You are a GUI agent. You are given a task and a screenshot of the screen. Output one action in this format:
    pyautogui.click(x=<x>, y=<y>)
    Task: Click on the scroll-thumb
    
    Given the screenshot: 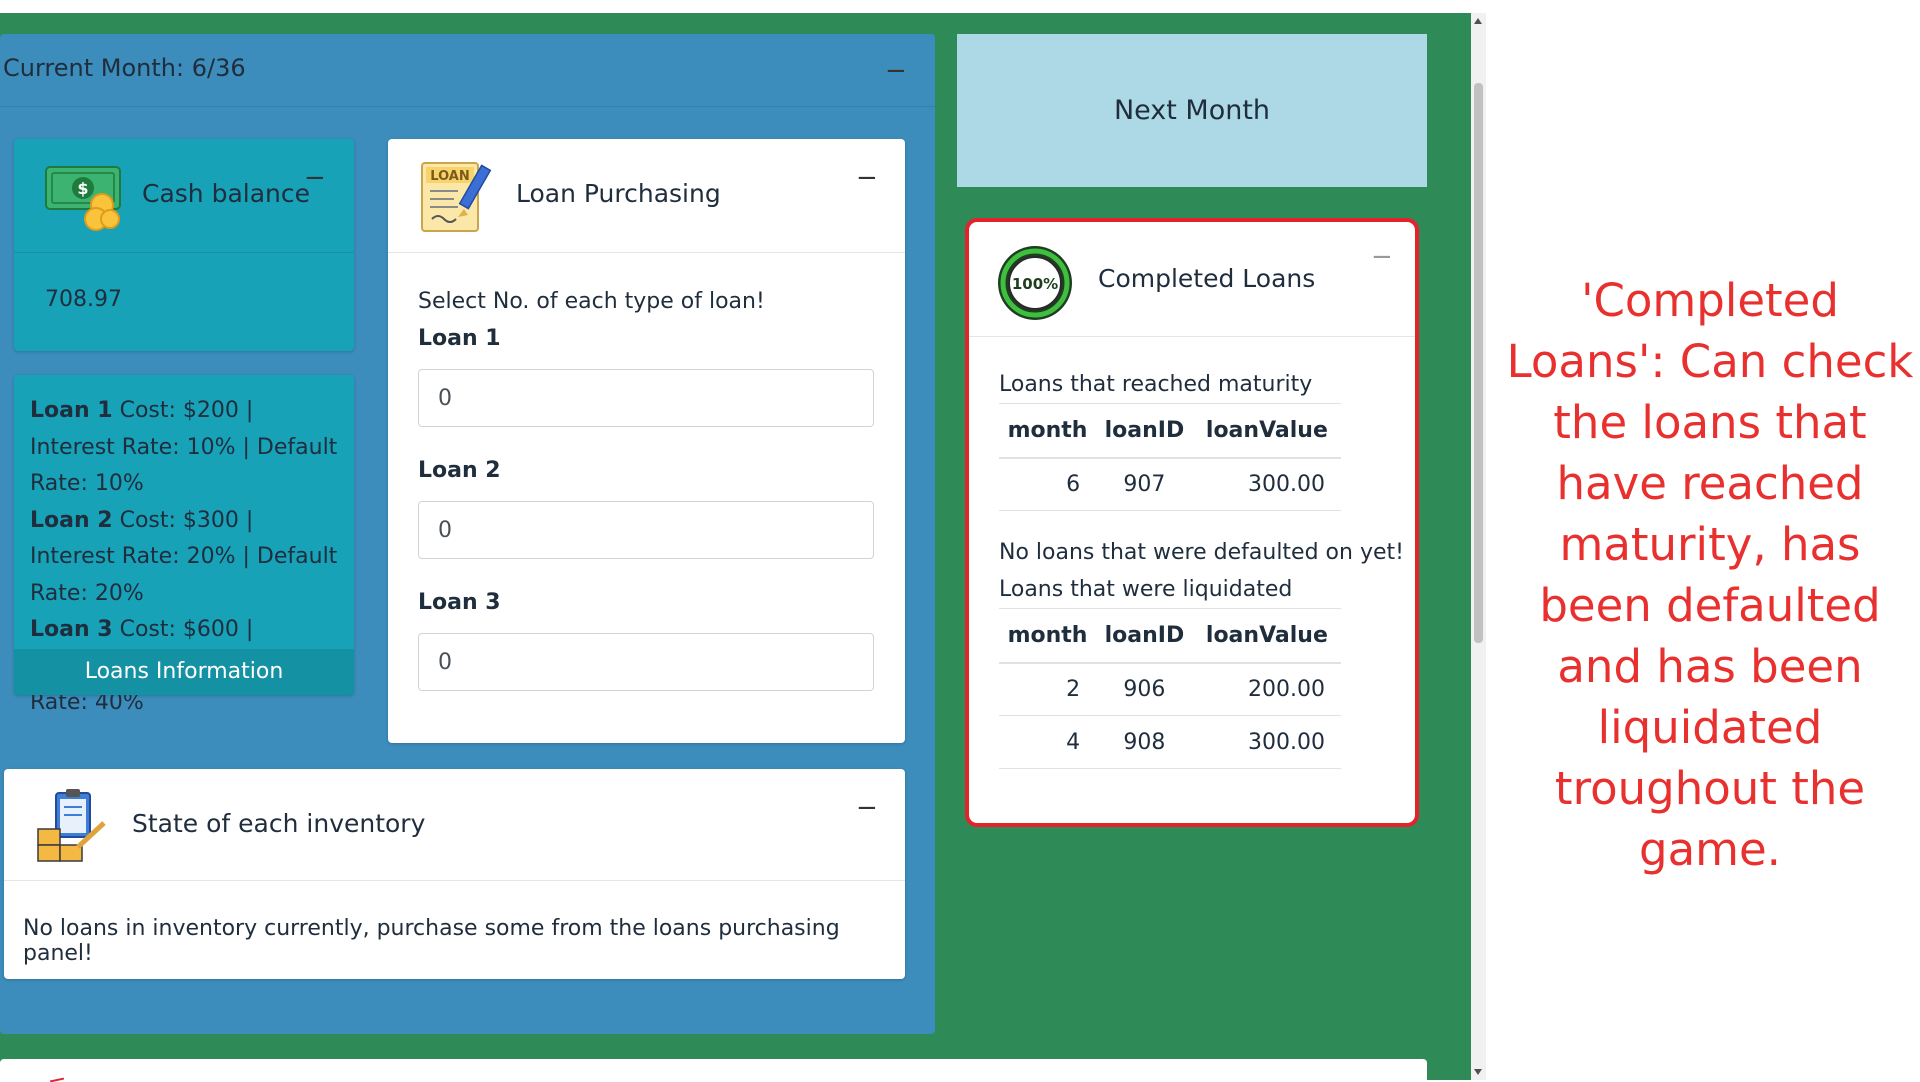 What is the action you would take?
    pyautogui.click(x=1478, y=363)
    